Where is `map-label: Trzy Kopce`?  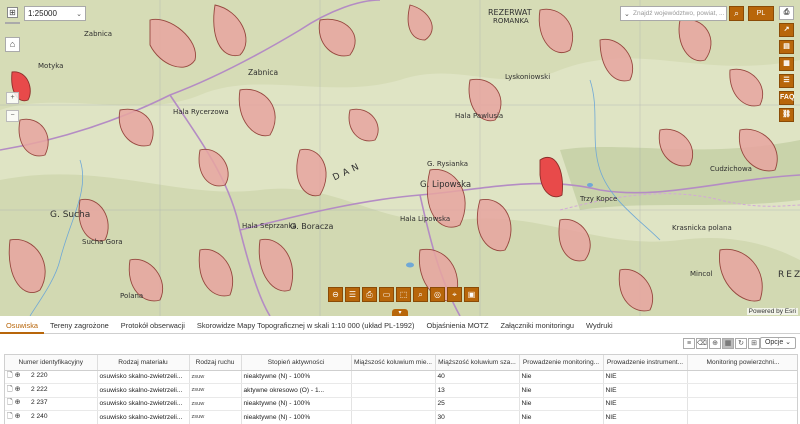
map-label: Trzy Kopce is located at coordinates (599, 199).